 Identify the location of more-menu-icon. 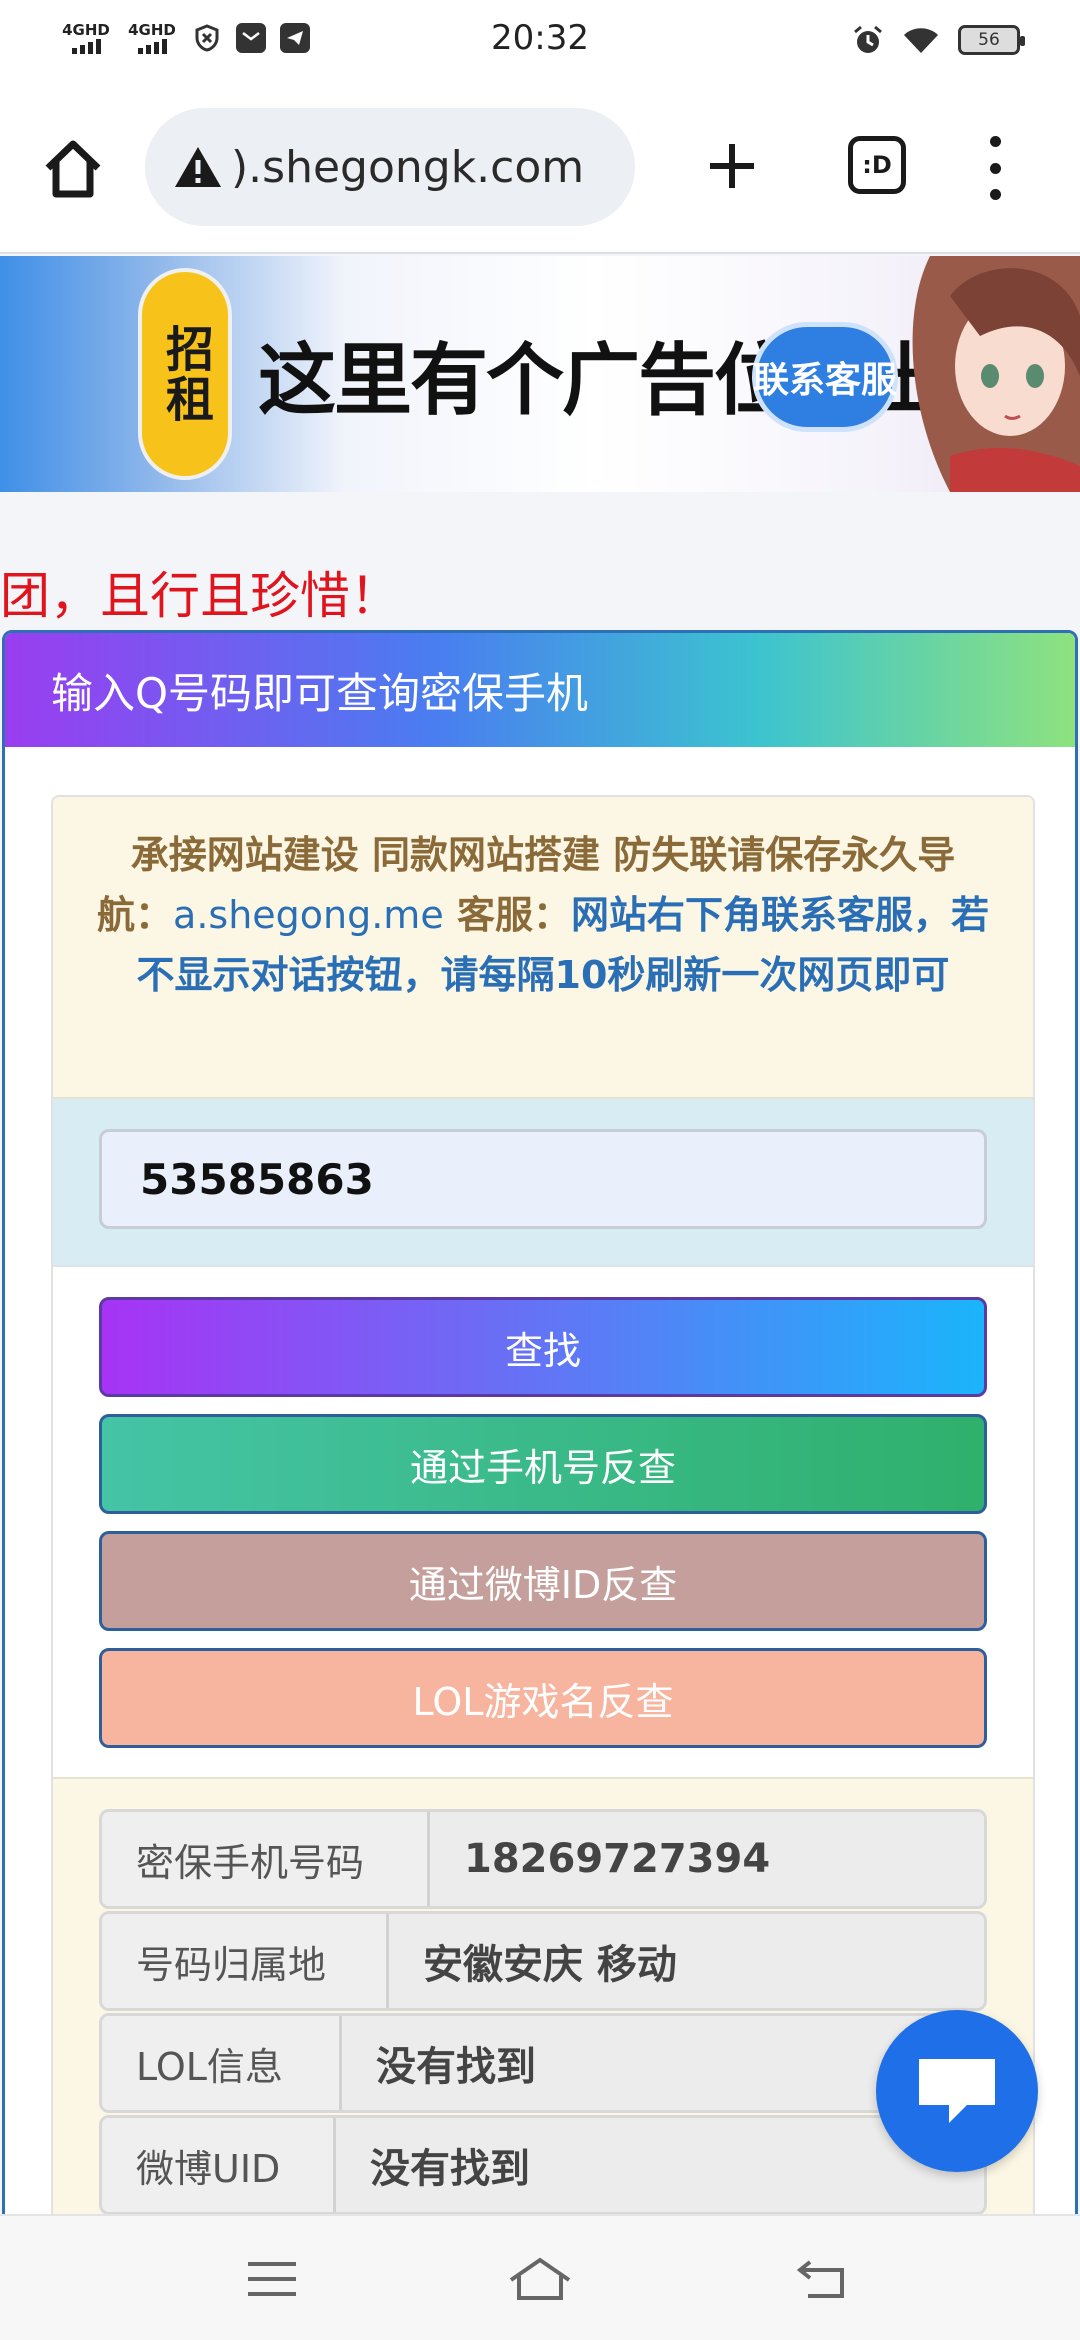
(995, 168).